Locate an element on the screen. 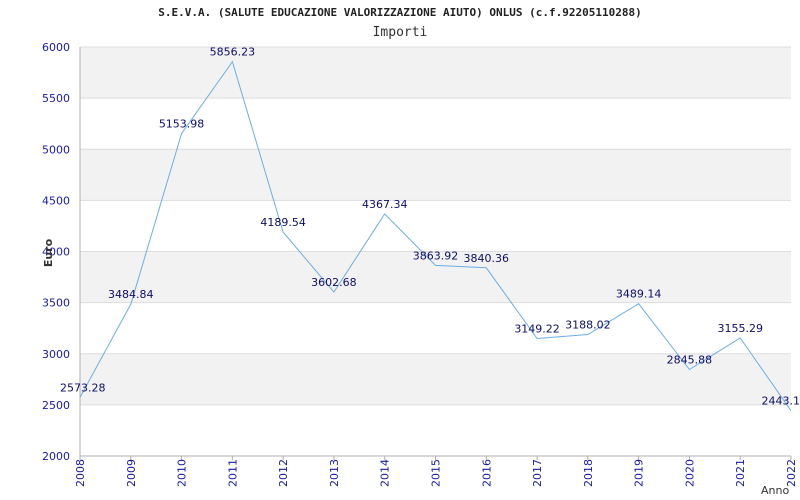  x-tick-label: 2008 is located at coordinates (80, 473).